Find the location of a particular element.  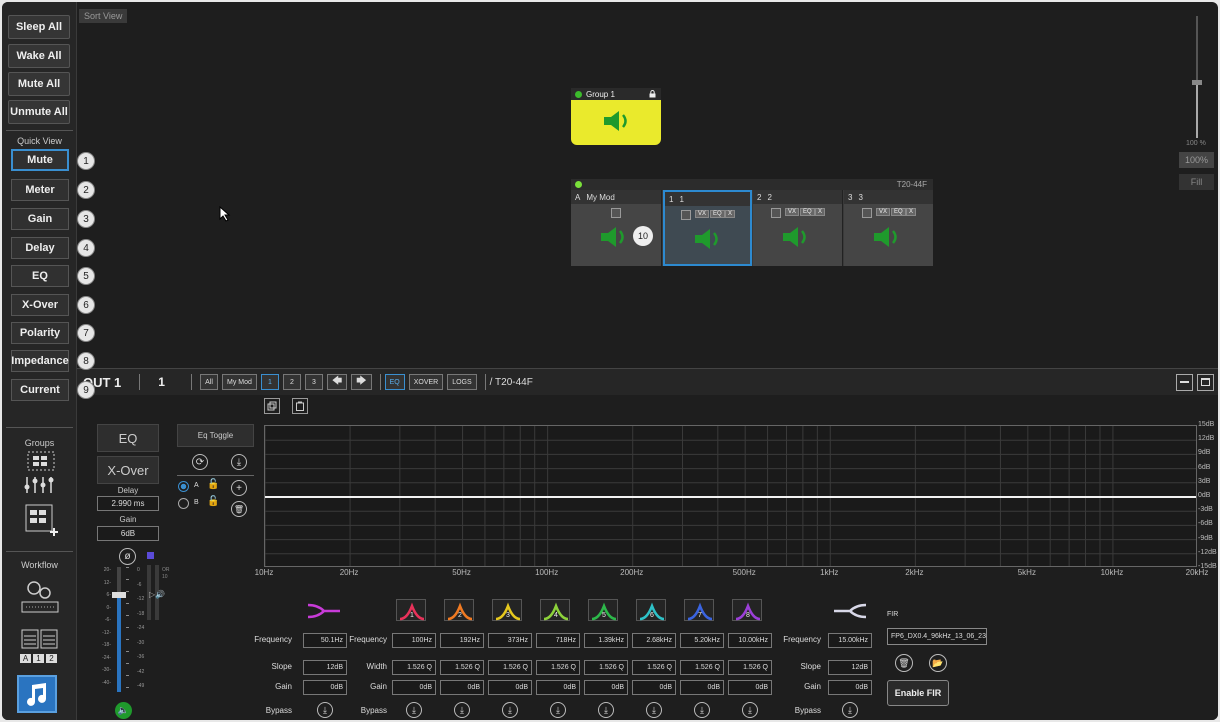

highpass-icon is located at coordinates (324, 611).